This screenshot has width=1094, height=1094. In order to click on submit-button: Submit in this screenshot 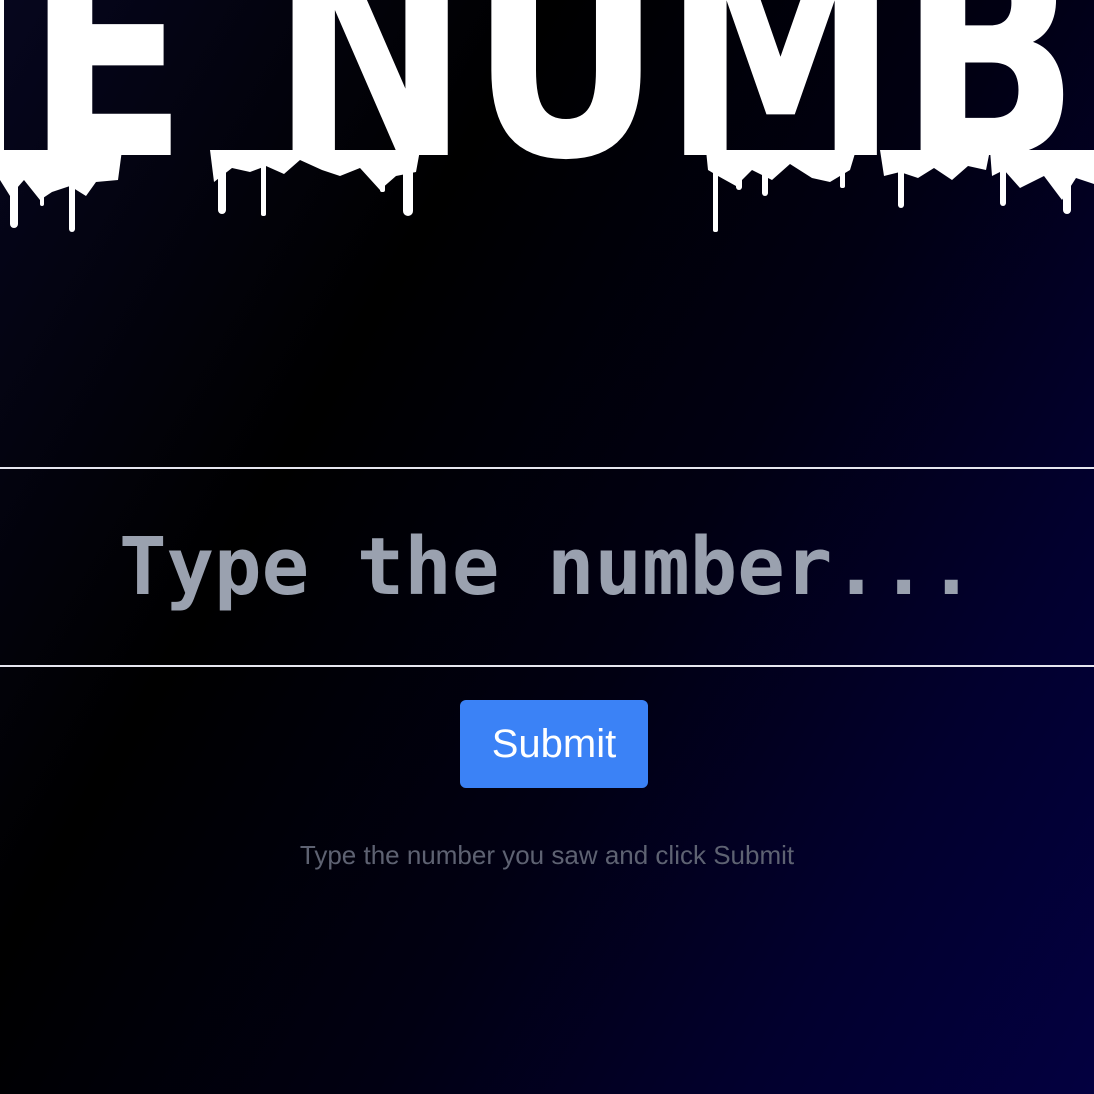, I will do `click(554, 744)`.